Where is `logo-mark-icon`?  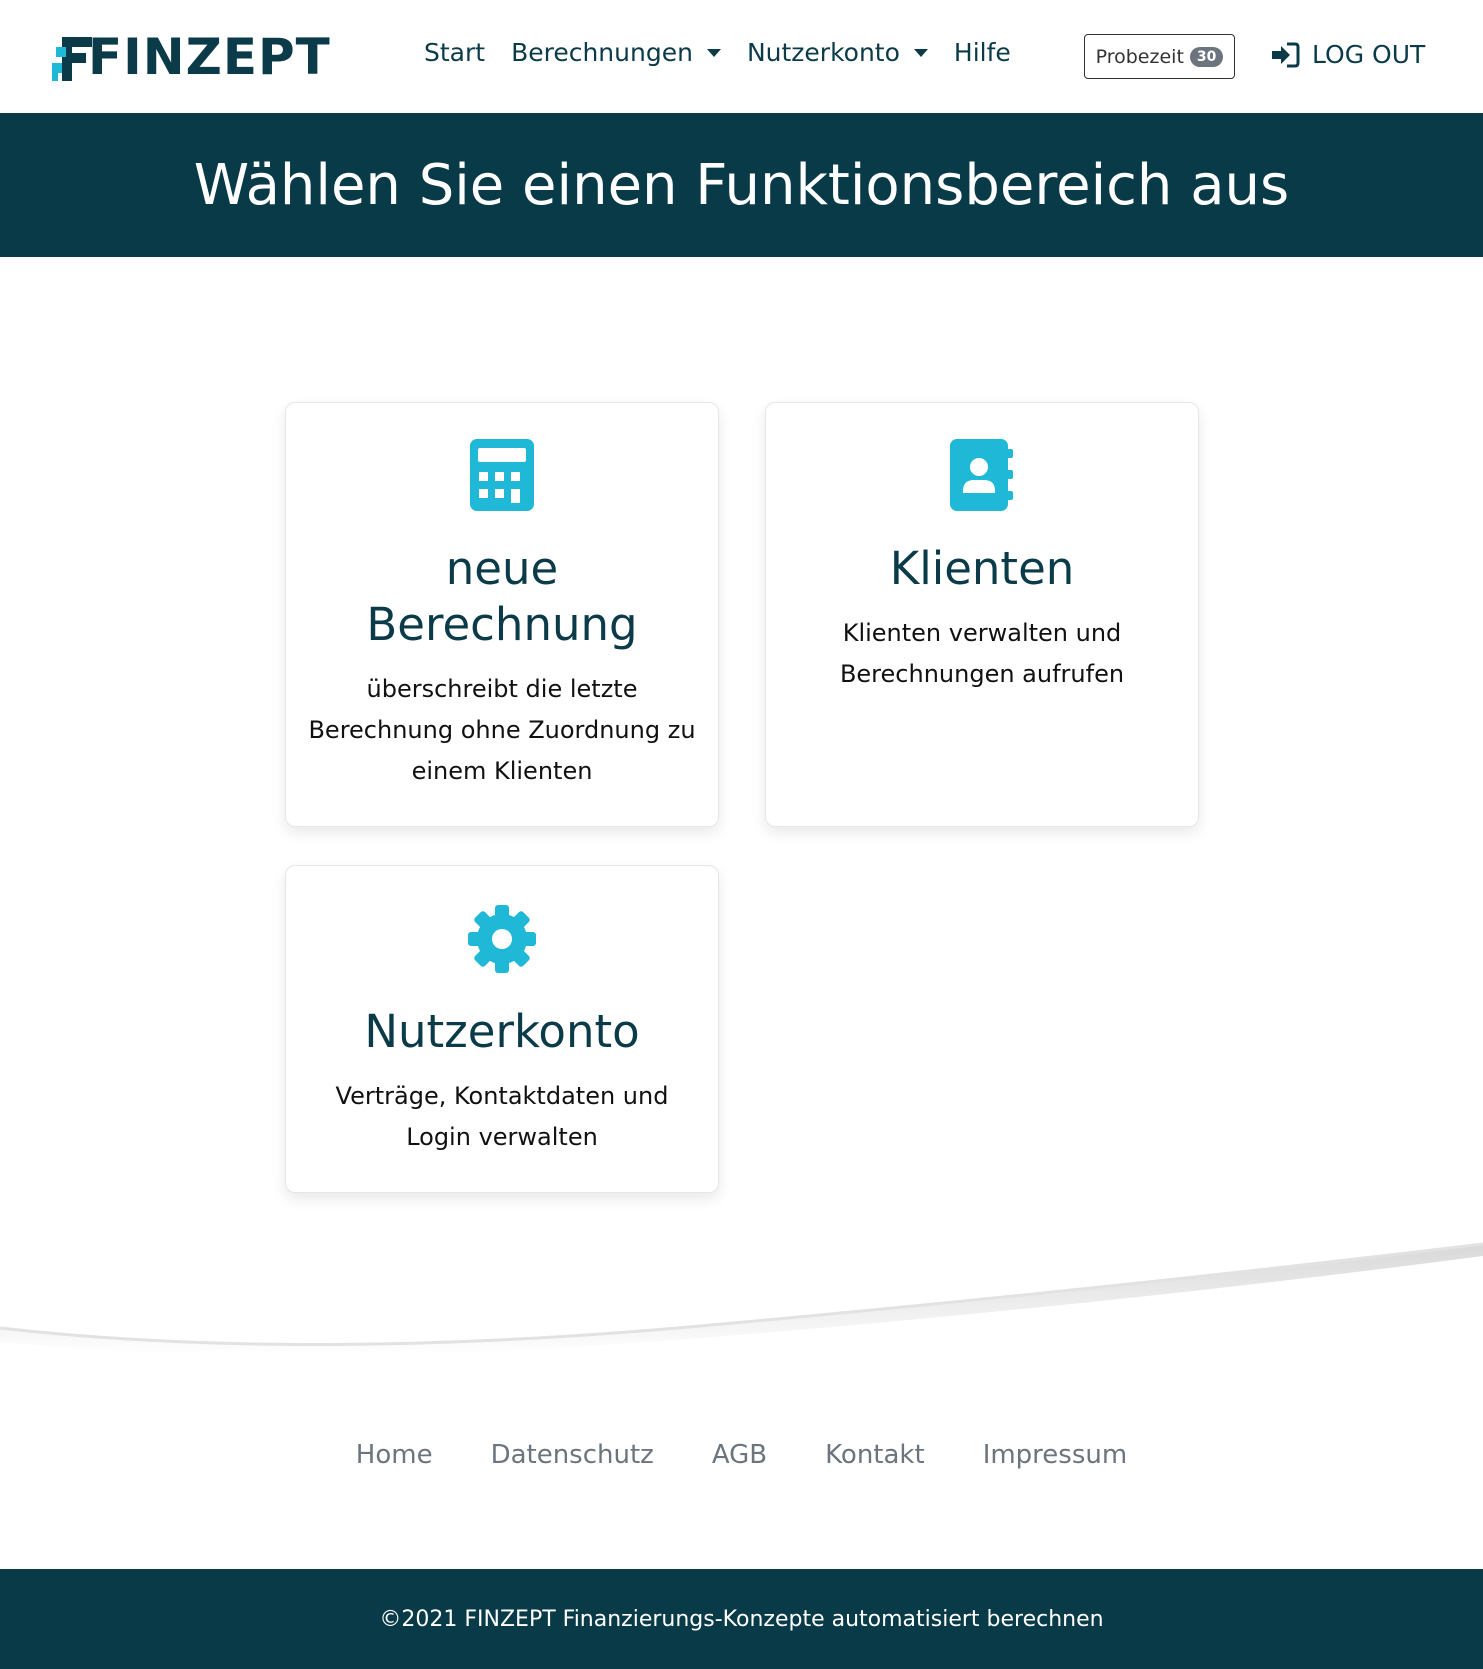
logo-mark-icon is located at coordinates (72, 59).